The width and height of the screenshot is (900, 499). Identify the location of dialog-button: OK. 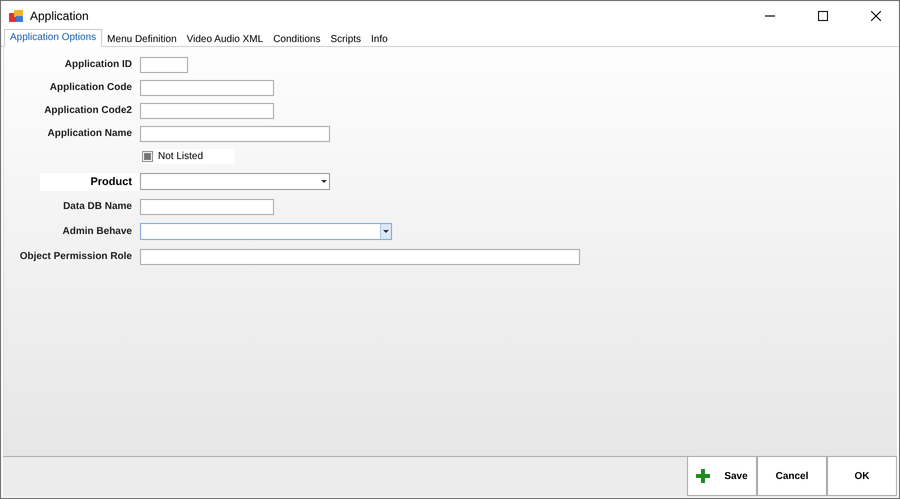
(862, 476).